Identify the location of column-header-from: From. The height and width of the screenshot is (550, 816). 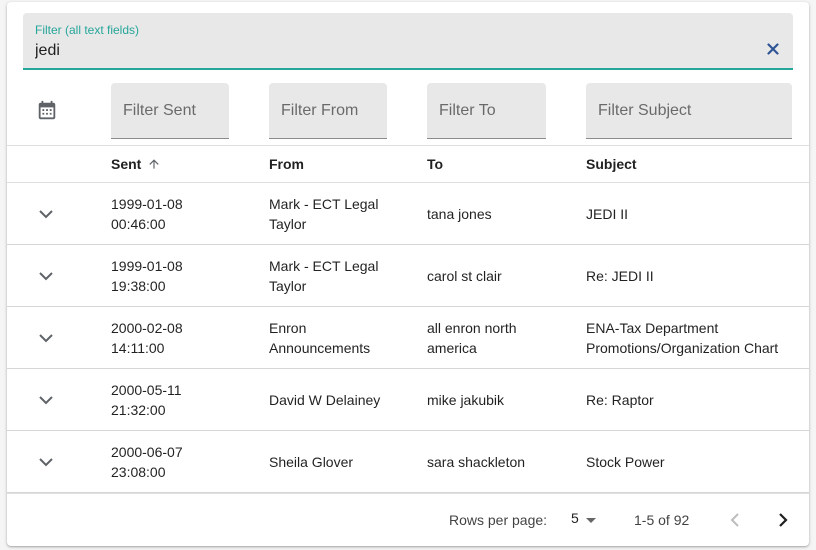
(286, 164).